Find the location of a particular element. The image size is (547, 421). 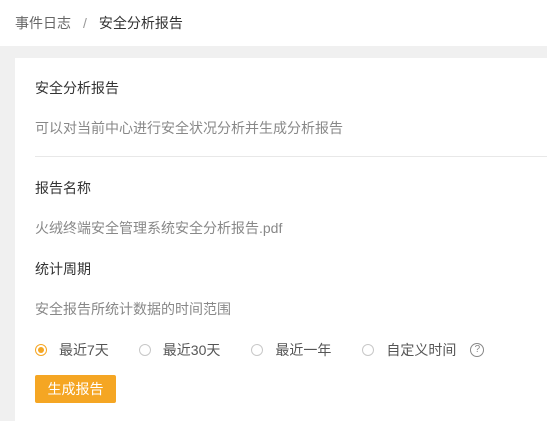

help-icon: ? is located at coordinates (477, 350).